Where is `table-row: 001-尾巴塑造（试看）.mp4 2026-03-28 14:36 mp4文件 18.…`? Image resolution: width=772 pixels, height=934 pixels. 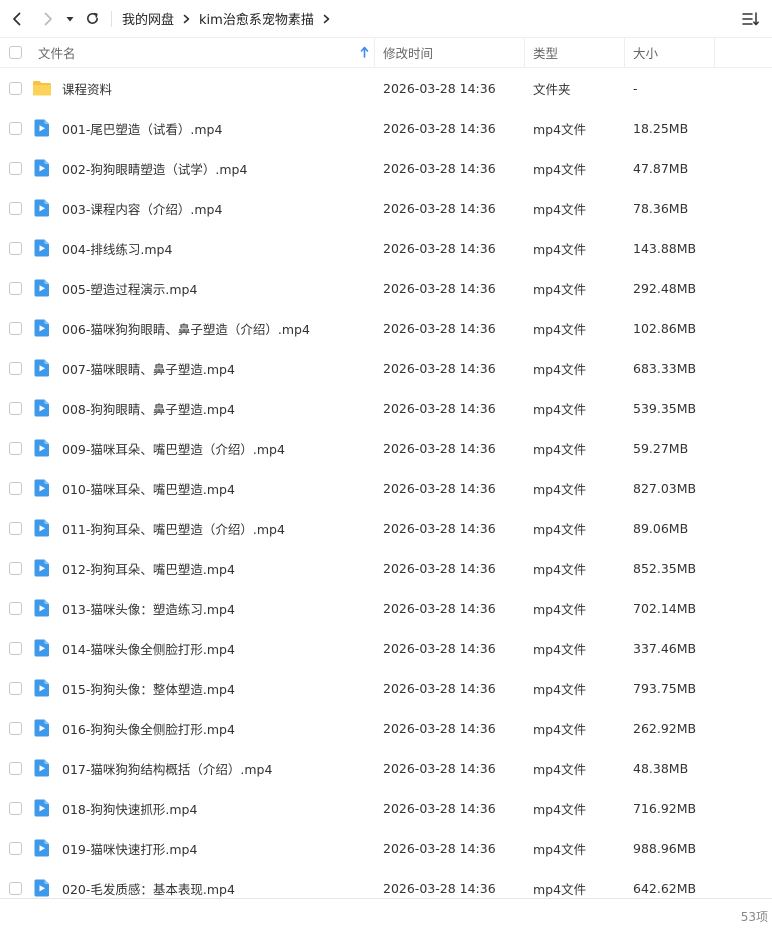 table-row: 001-尾巴塑造（试看）.mp4 2026-03-28 14:36 mp4文件 18.… is located at coordinates (386, 128).